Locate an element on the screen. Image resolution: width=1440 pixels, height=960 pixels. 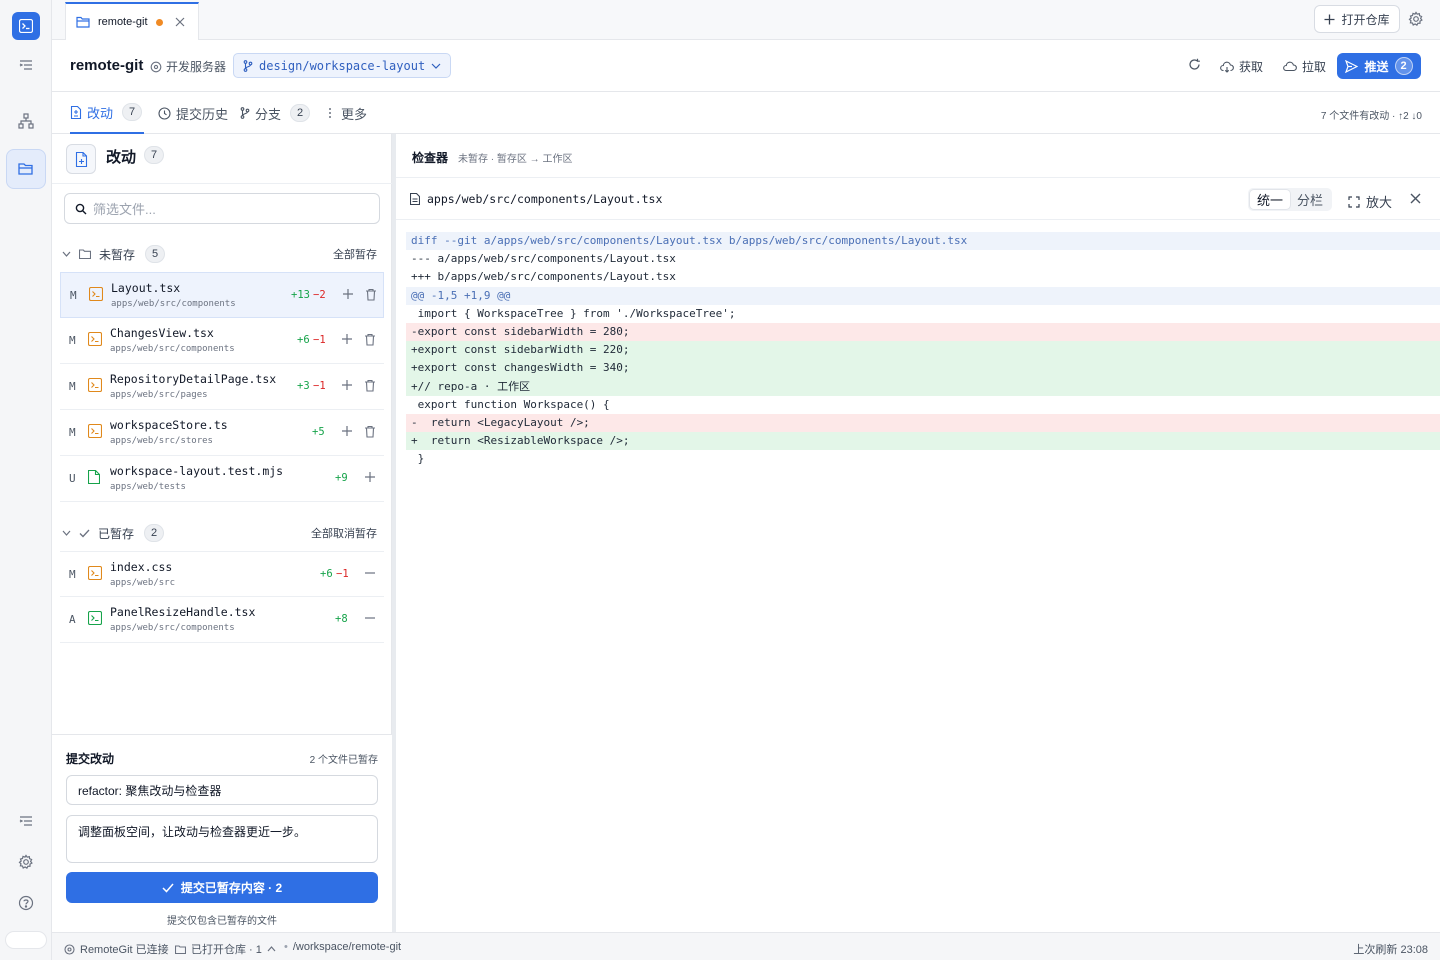
diff-view-toggle: 统一 分栏 is located at coordinates (1290, 199).